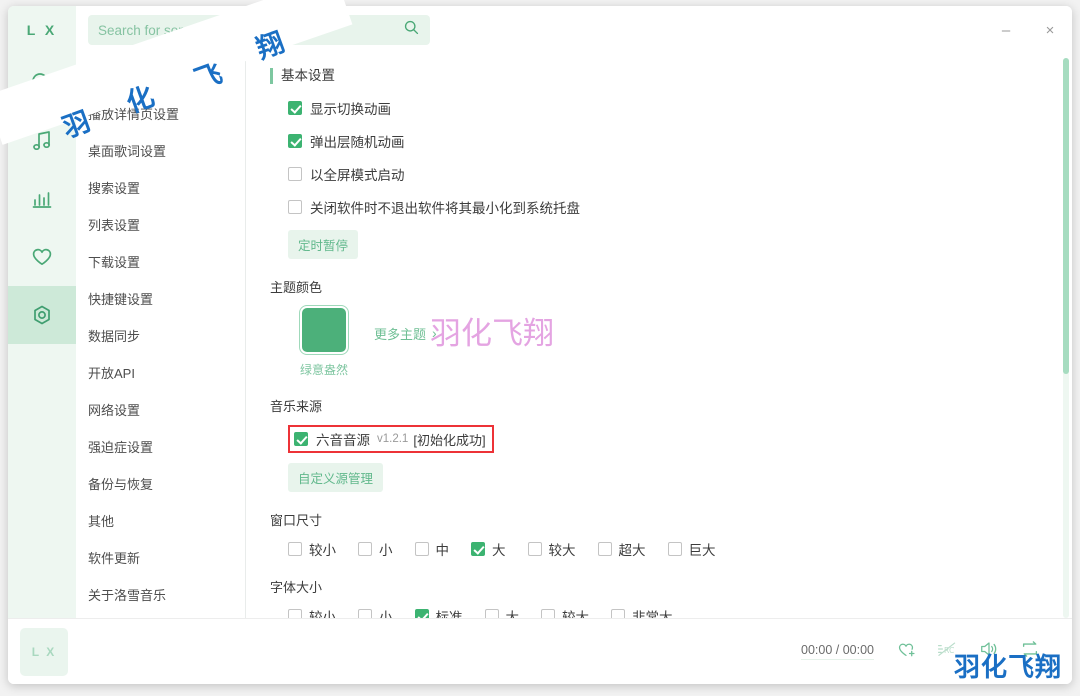 Image resolution: width=1080 pixels, height=696 pixels. I want to click on rail-item-settings, so click(42, 315).